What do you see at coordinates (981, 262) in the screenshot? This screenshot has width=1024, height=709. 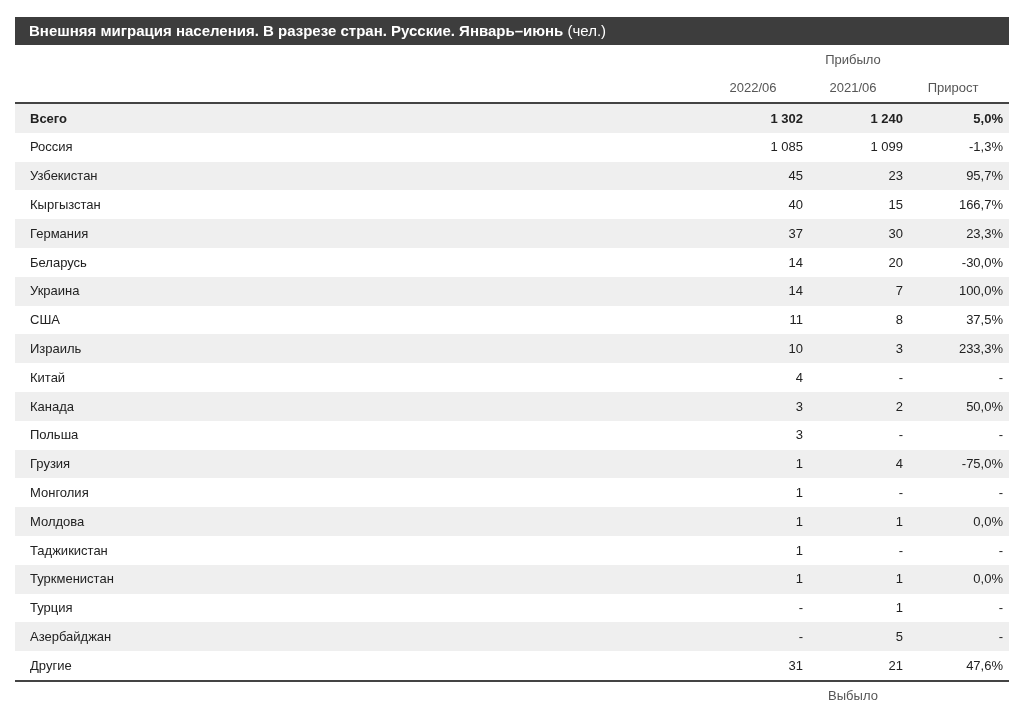 I see `value-cell-text: -30,0%` at bounding box center [981, 262].